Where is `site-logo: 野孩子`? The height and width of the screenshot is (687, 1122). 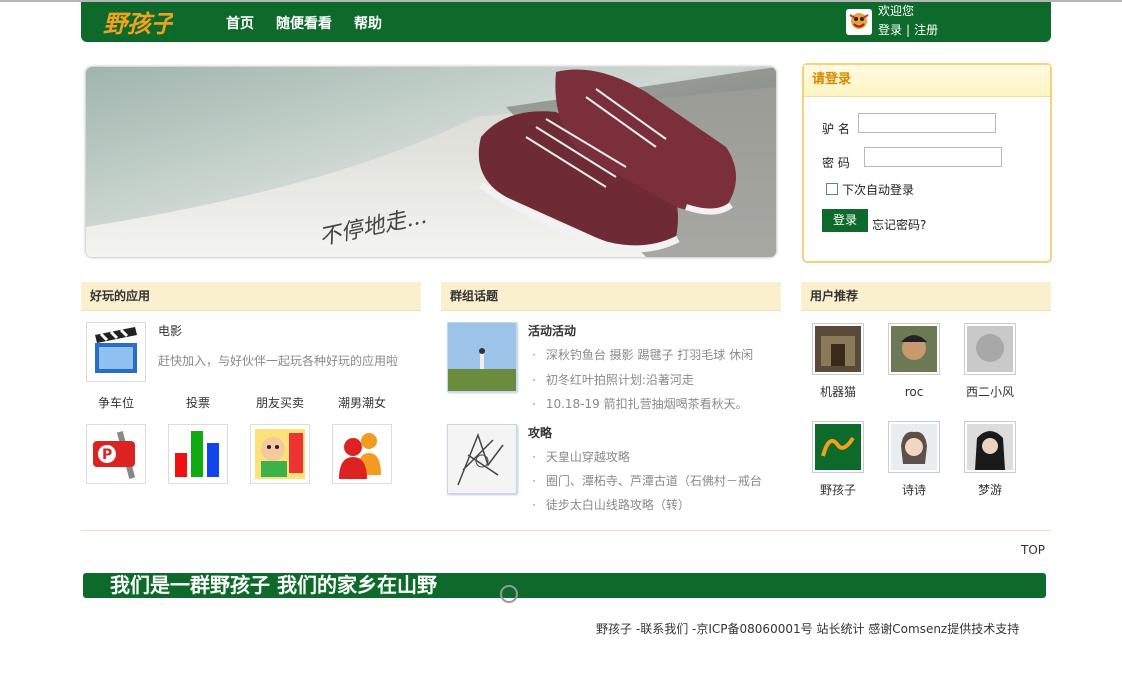 site-logo: 野孩子 is located at coordinates (137, 22).